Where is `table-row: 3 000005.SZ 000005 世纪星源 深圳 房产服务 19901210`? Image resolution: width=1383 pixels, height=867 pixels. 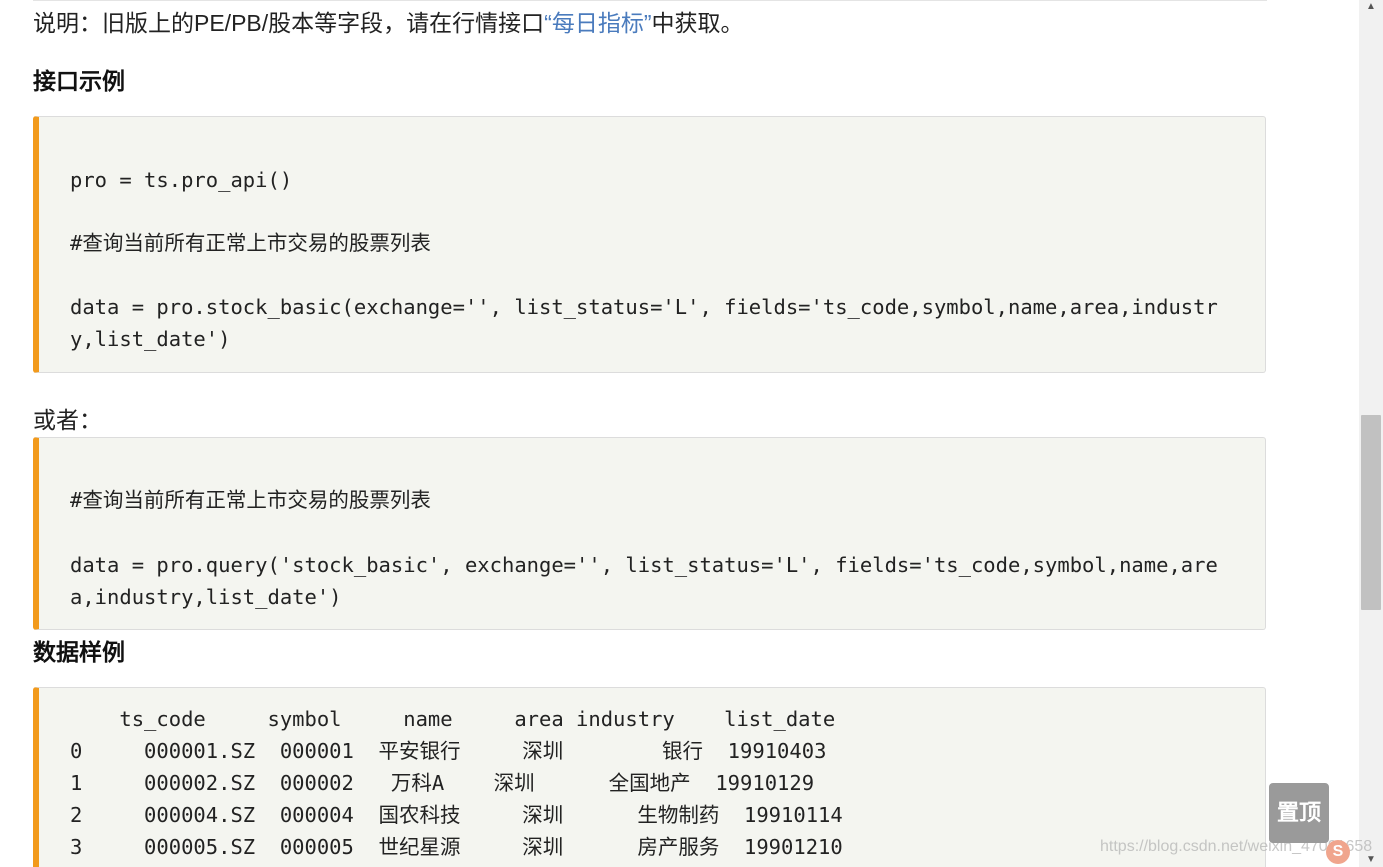
table-row: 3 000005.SZ 000005 世纪星源 深圳 房产服务 19901210 is located at coordinates (456, 847).